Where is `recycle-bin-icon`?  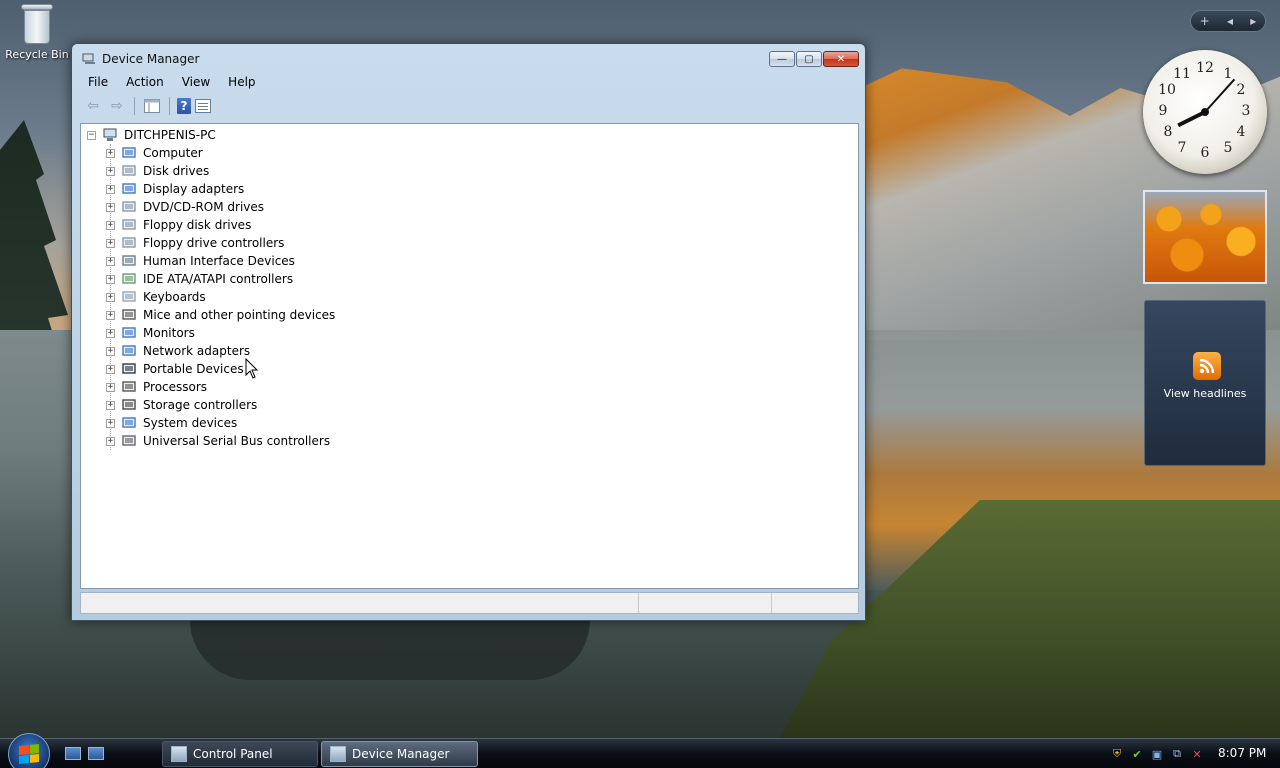
recycle-bin-icon is located at coordinates (37, 24).